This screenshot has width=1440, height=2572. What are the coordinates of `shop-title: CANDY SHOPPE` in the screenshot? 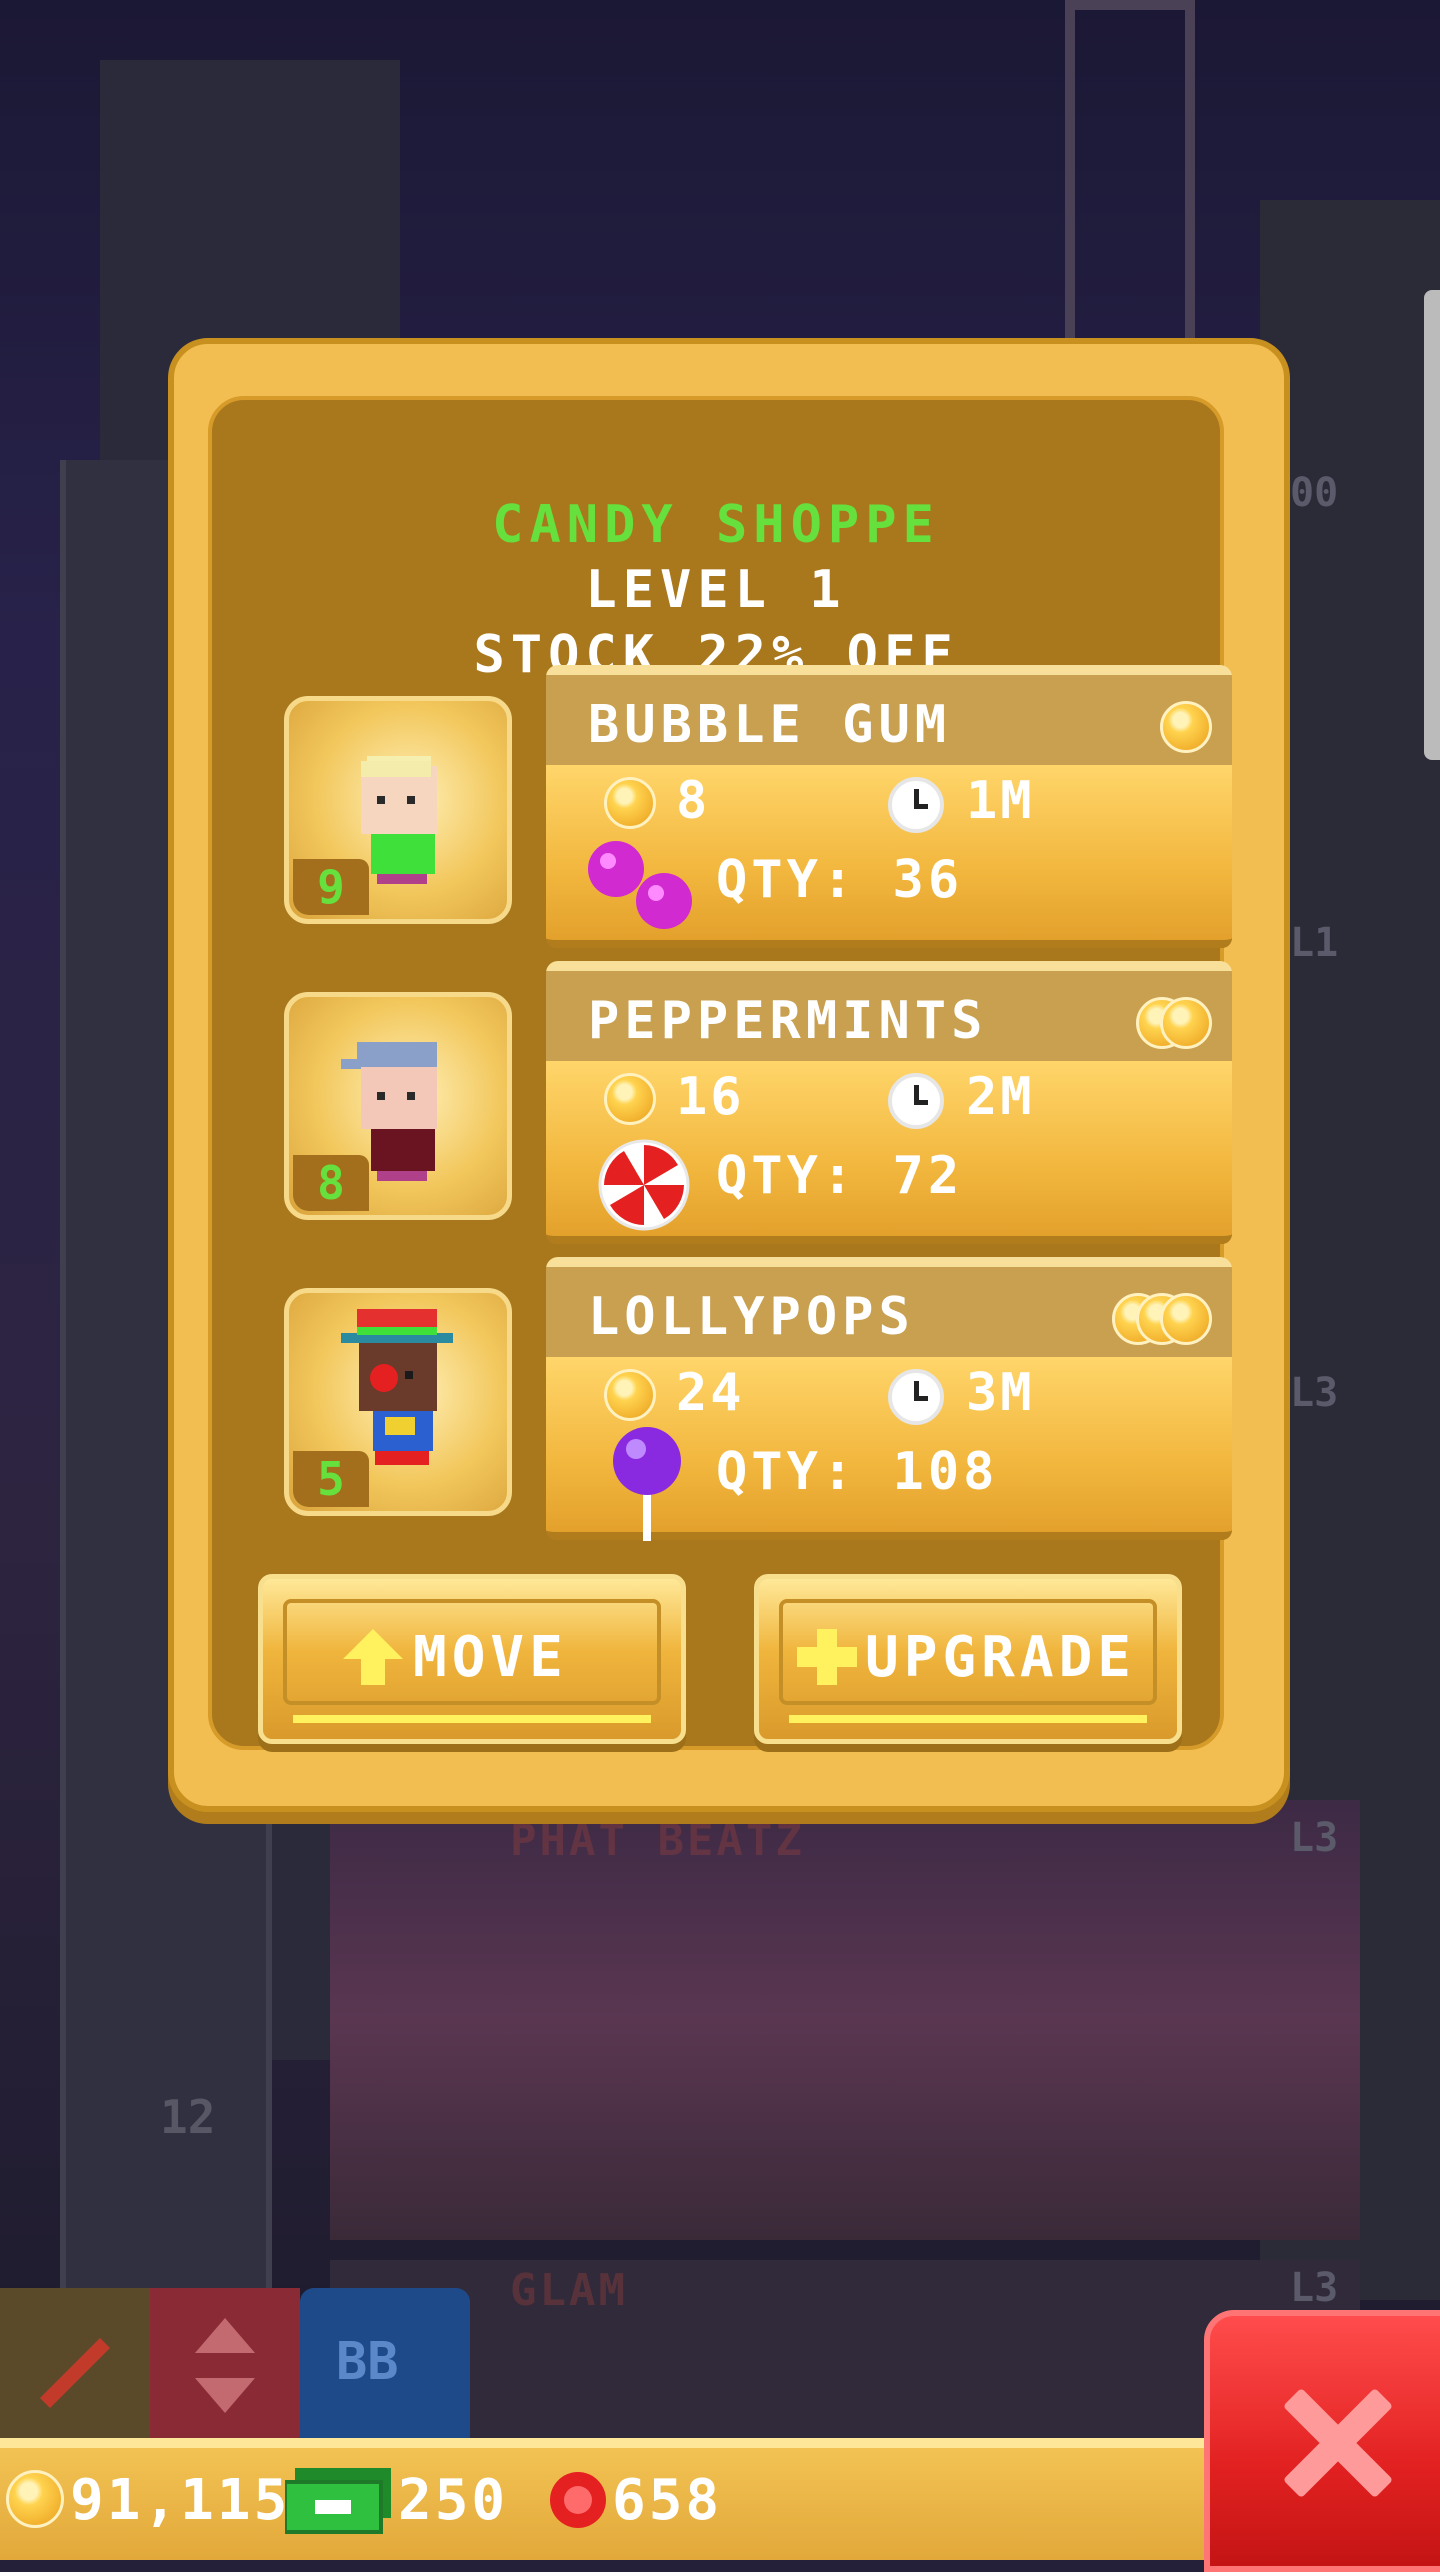 It's located at (716, 525).